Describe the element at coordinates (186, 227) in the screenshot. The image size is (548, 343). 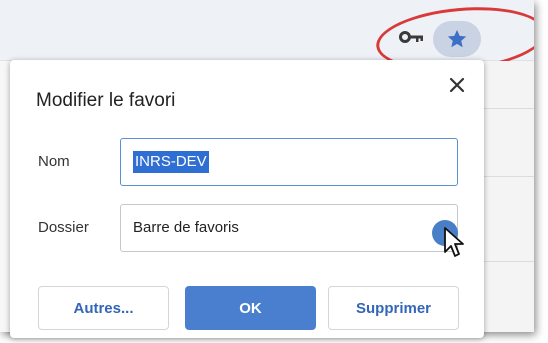
I see `folder-select-value: Barre de favoris` at that location.